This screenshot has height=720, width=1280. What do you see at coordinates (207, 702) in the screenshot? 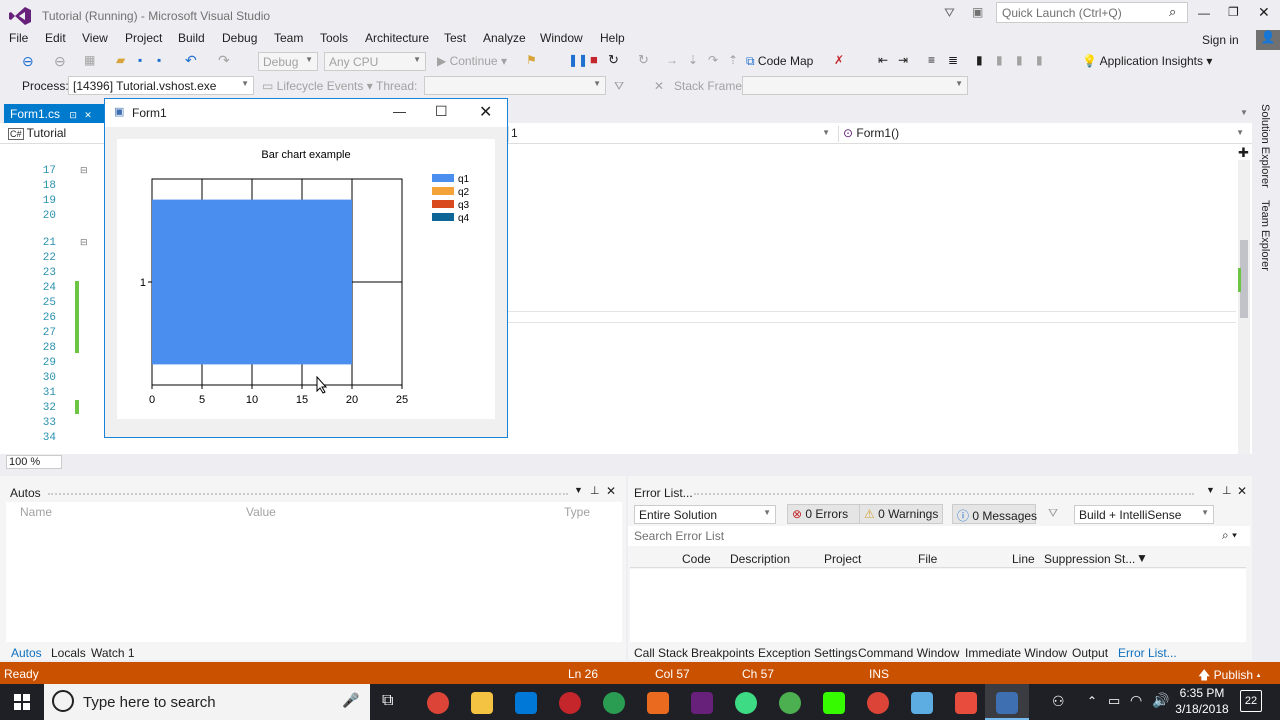
I see `taskbar-search-box: Type here to search 🎤` at bounding box center [207, 702].